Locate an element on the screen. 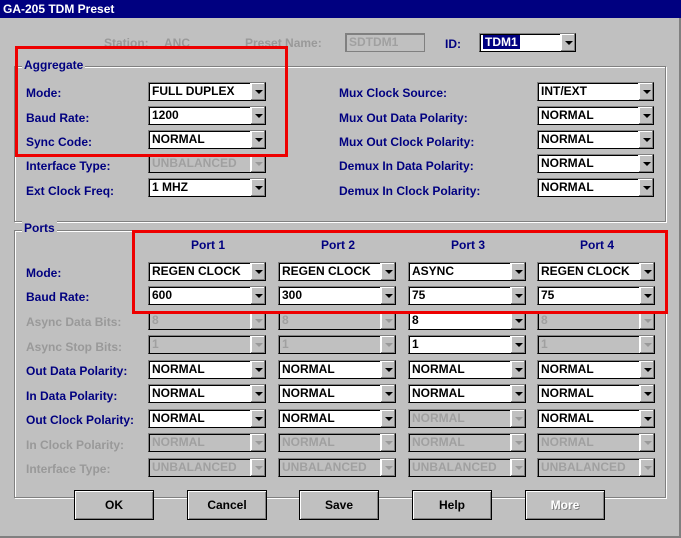 The width and height of the screenshot is (681, 538). id-select: TDM1 is located at coordinates (527, 42).